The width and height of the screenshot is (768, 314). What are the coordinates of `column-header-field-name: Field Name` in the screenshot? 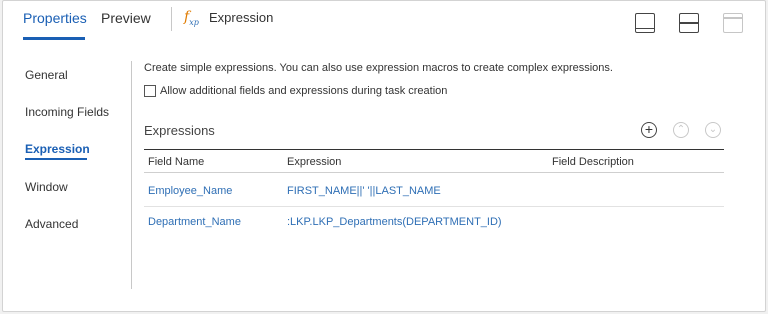 It's located at (176, 162).